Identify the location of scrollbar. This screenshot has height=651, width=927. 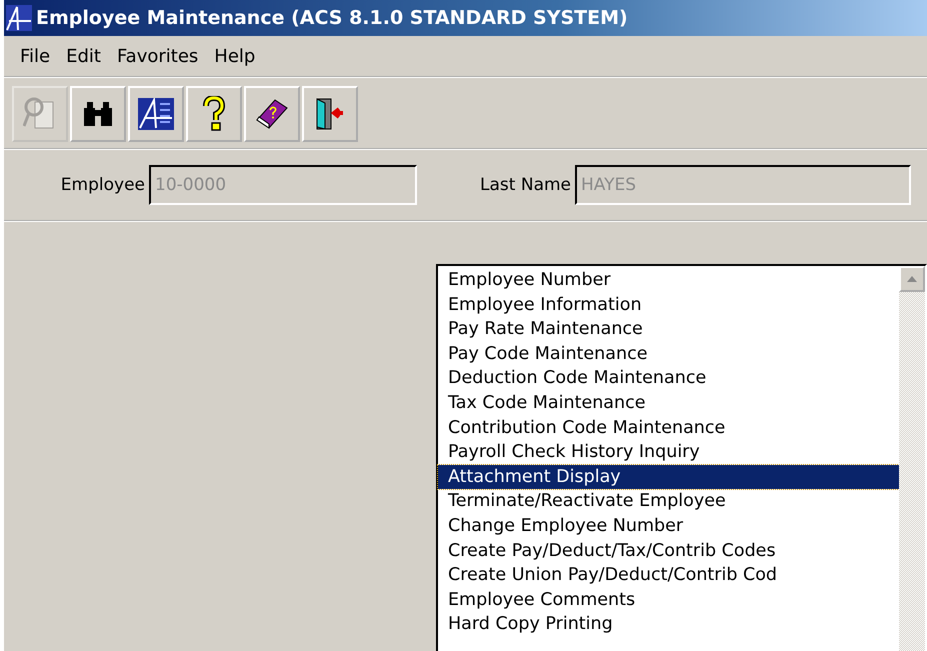
(912, 458).